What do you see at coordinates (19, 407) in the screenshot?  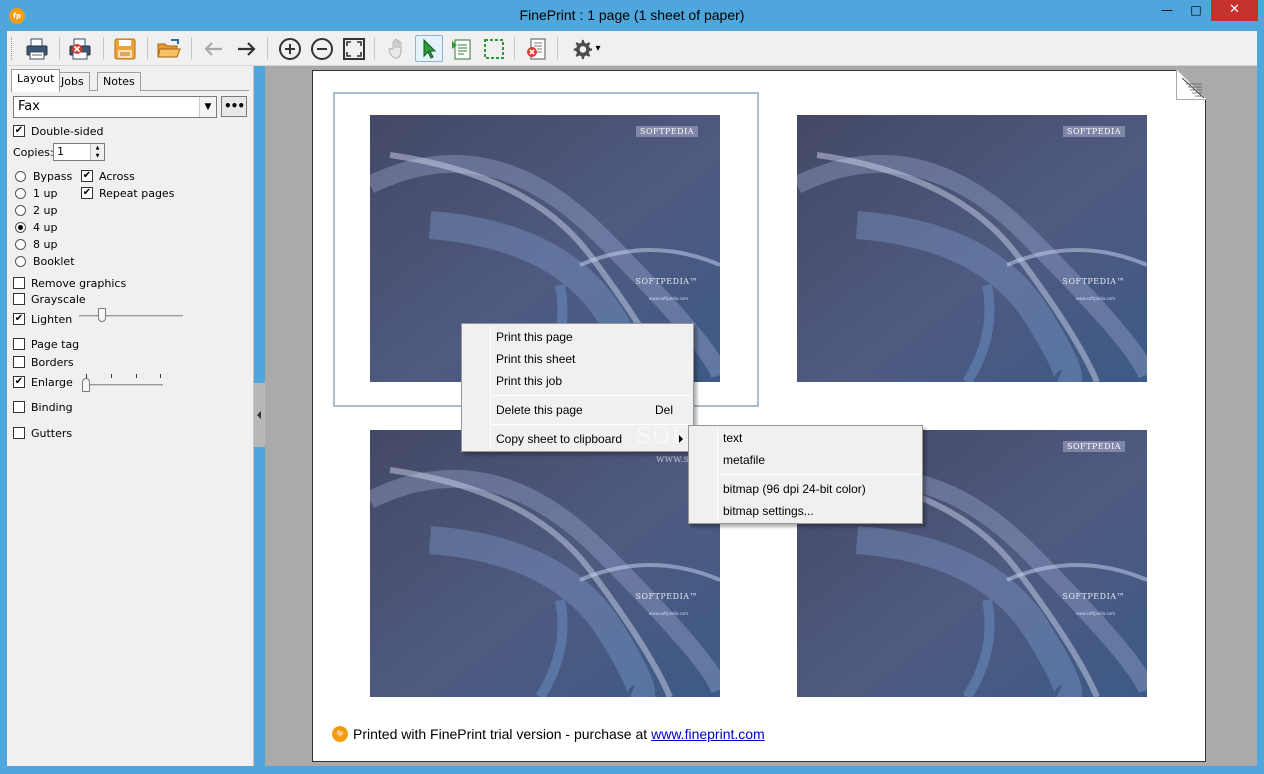 I see `binding-checkbox` at bounding box center [19, 407].